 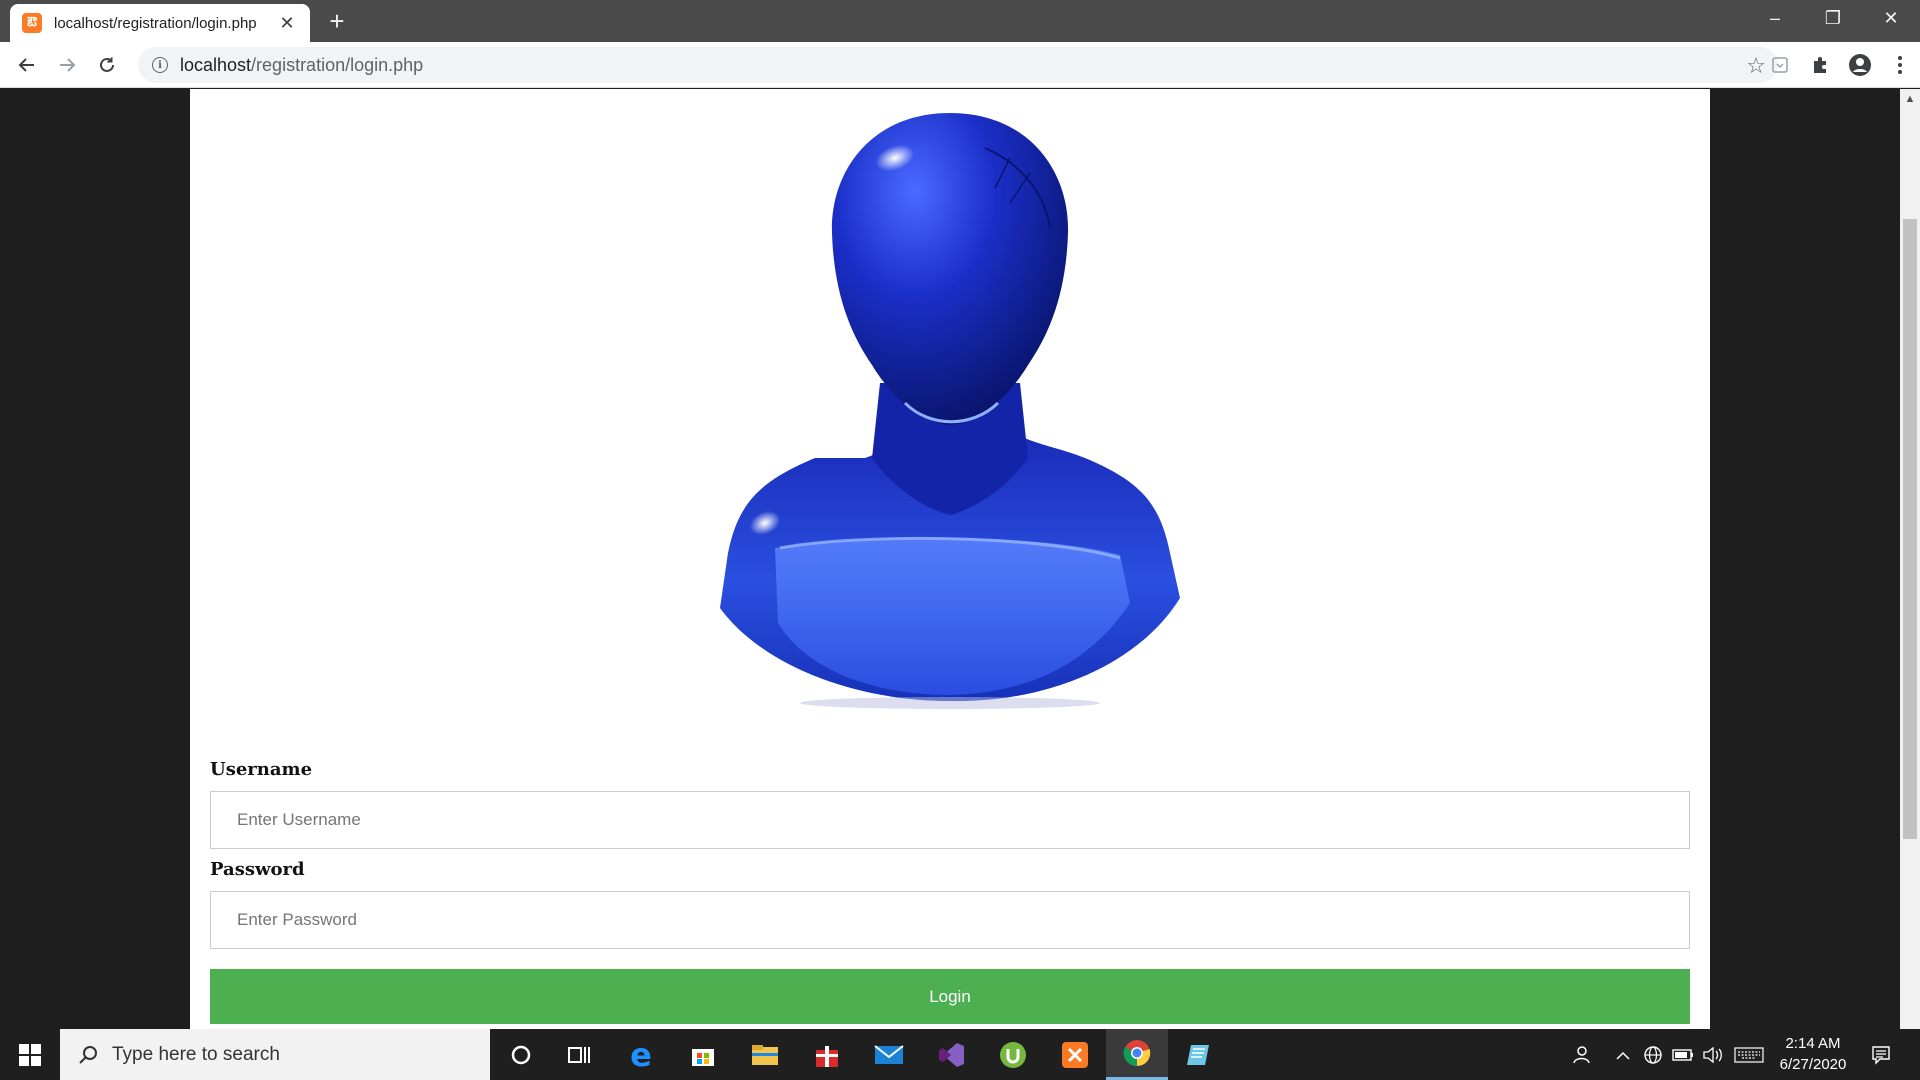 I want to click on visual-studio-icon, so click(x=951, y=1054).